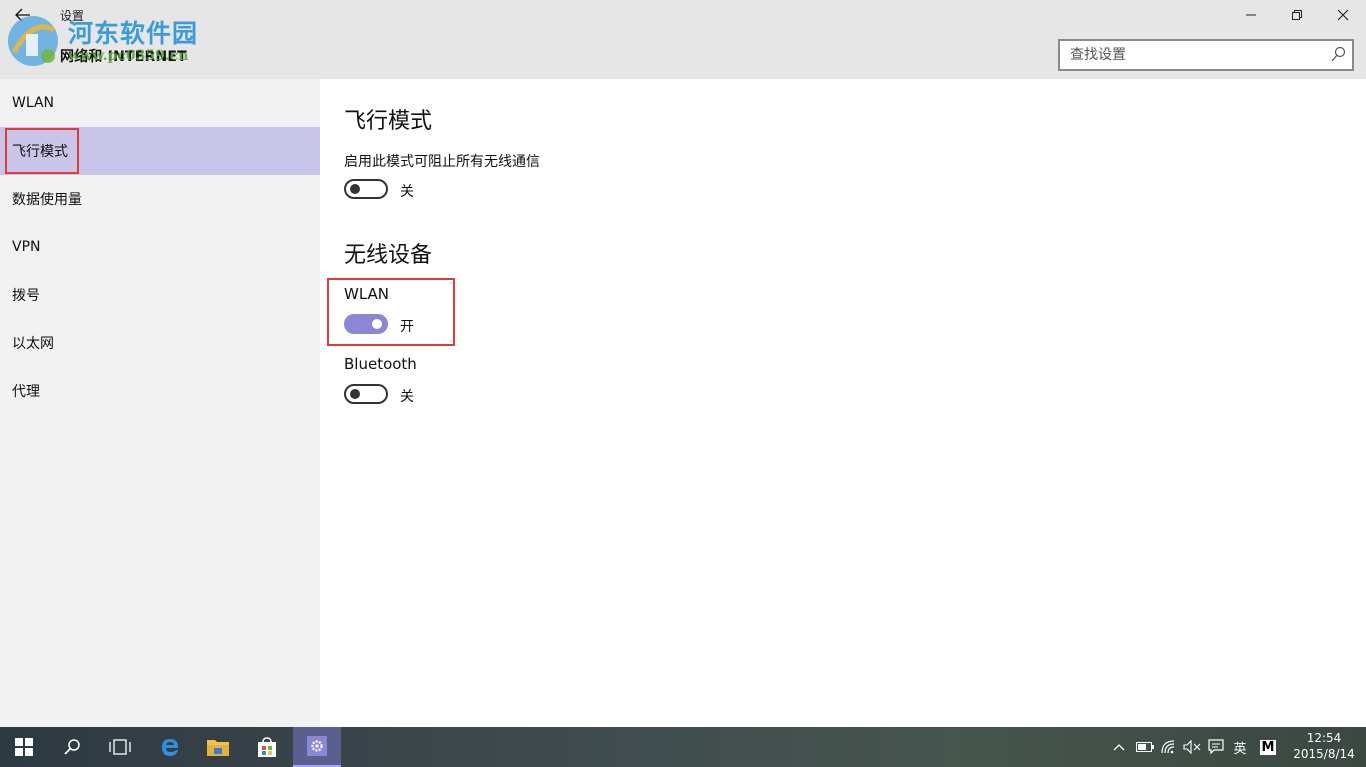 The width and height of the screenshot is (1366, 767). Describe the element at coordinates (42, 151) in the screenshot. I see `sidebar-item-label: 飞行模式` at that location.